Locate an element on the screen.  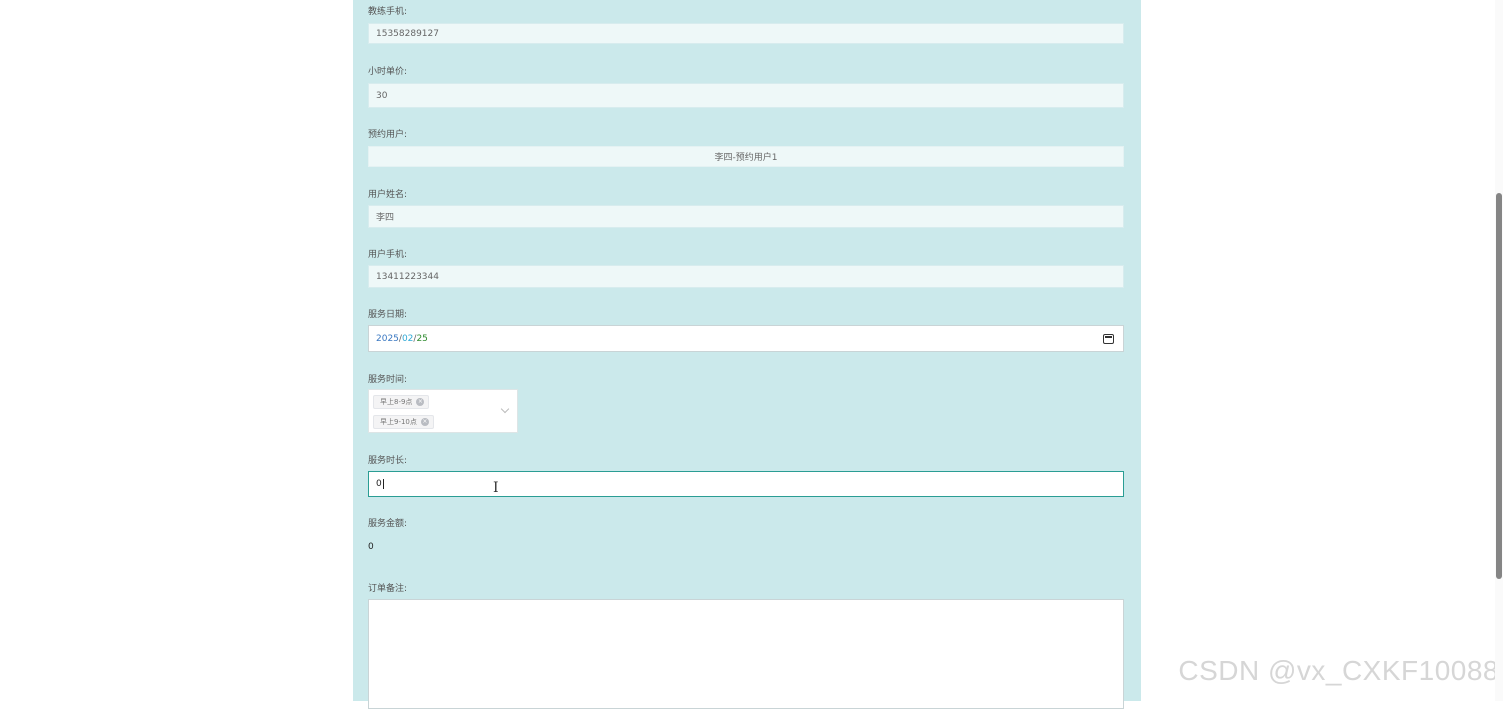
service-date-input: 2025/02/25 is located at coordinates (746, 338).